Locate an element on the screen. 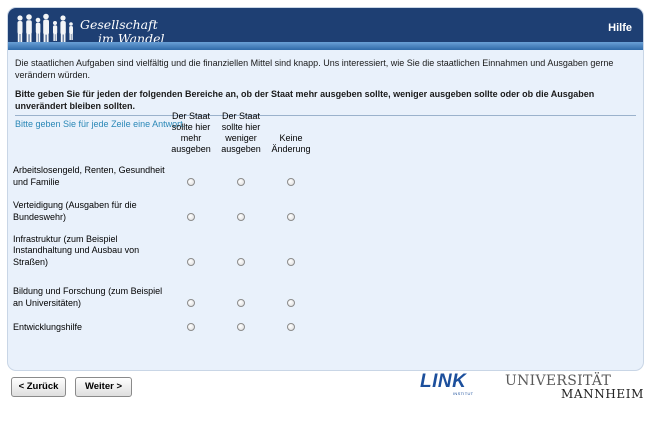 The width and height of the screenshot is (651, 436). grid-corner is located at coordinates (89, 132).